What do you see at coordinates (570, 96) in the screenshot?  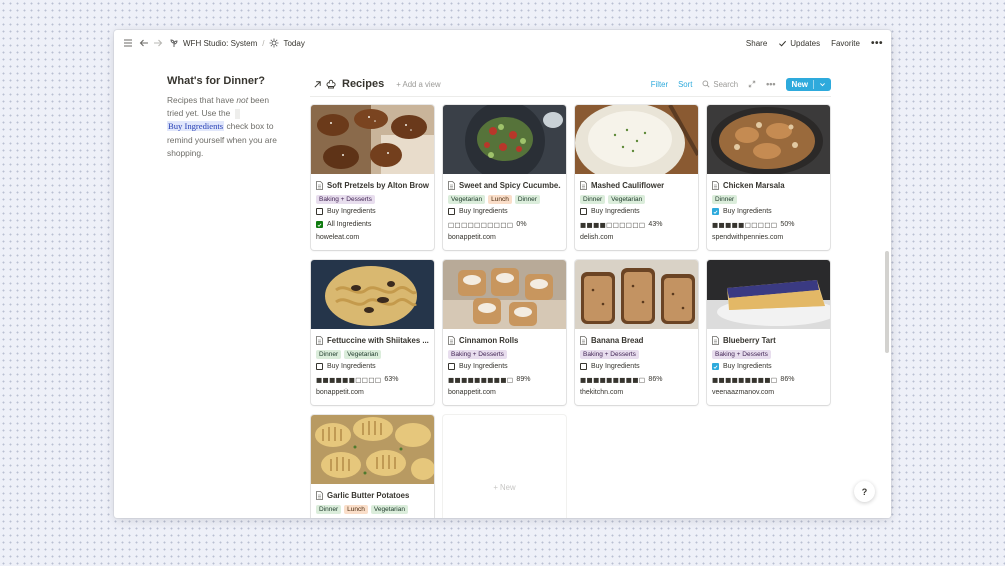 I see `header-divider` at bounding box center [570, 96].